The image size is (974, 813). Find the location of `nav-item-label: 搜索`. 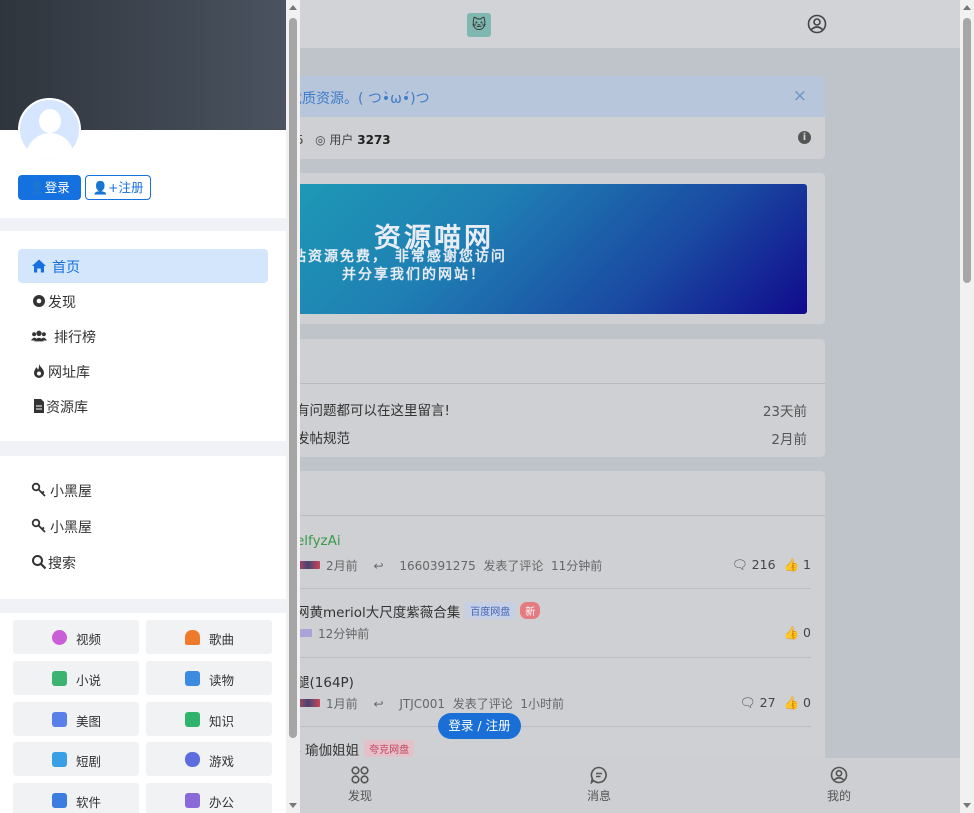

nav-item-label: 搜索 is located at coordinates (62, 564).